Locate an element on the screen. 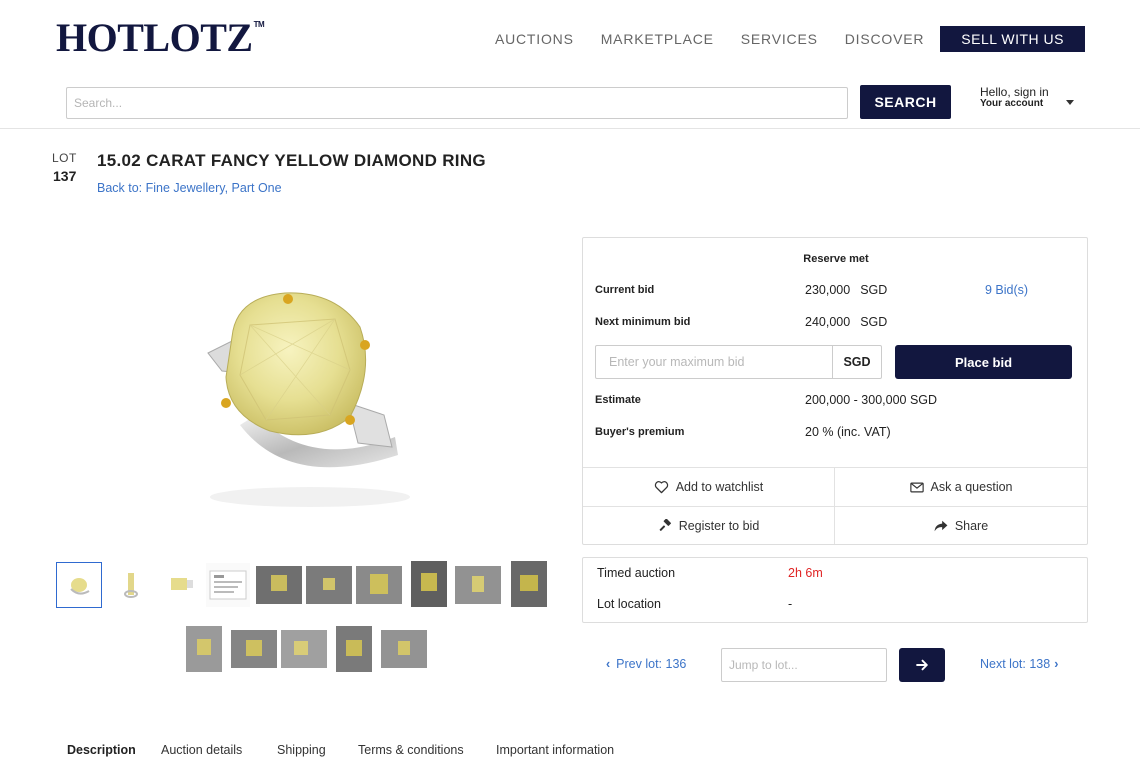 Image resolution: width=1140 pixels, height=760 pixels. next-minimum-bid-value: 240,000 SGD is located at coordinates (846, 322).